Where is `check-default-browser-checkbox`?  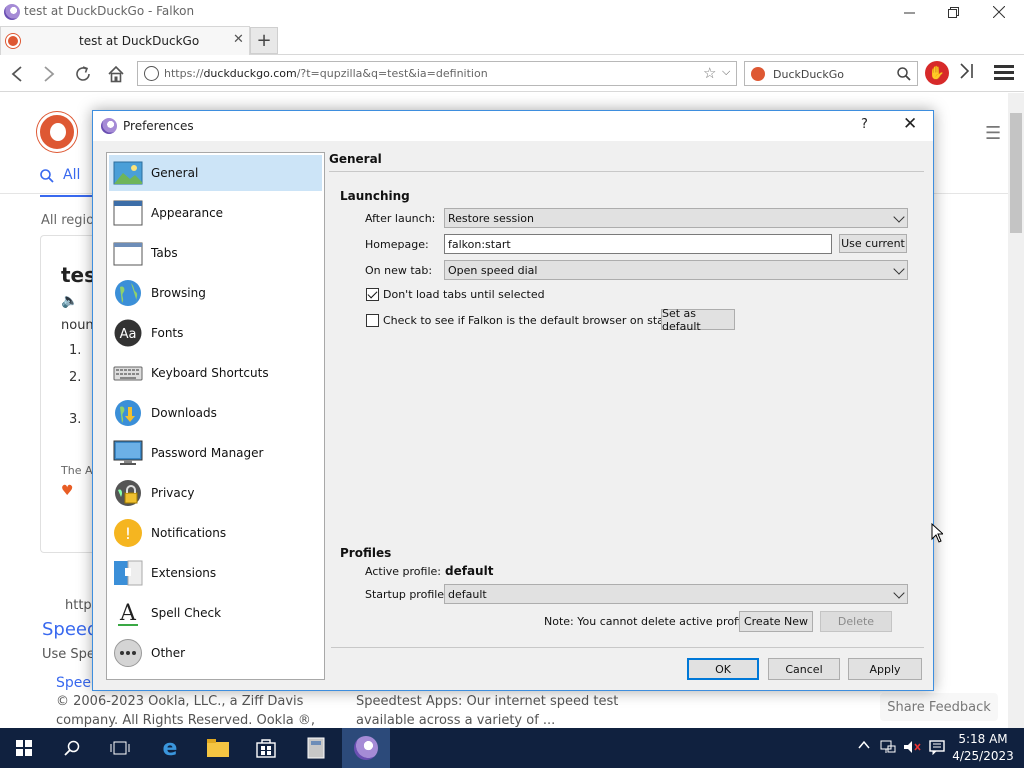
check-default-browser-checkbox is located at coordinates (372, 320).